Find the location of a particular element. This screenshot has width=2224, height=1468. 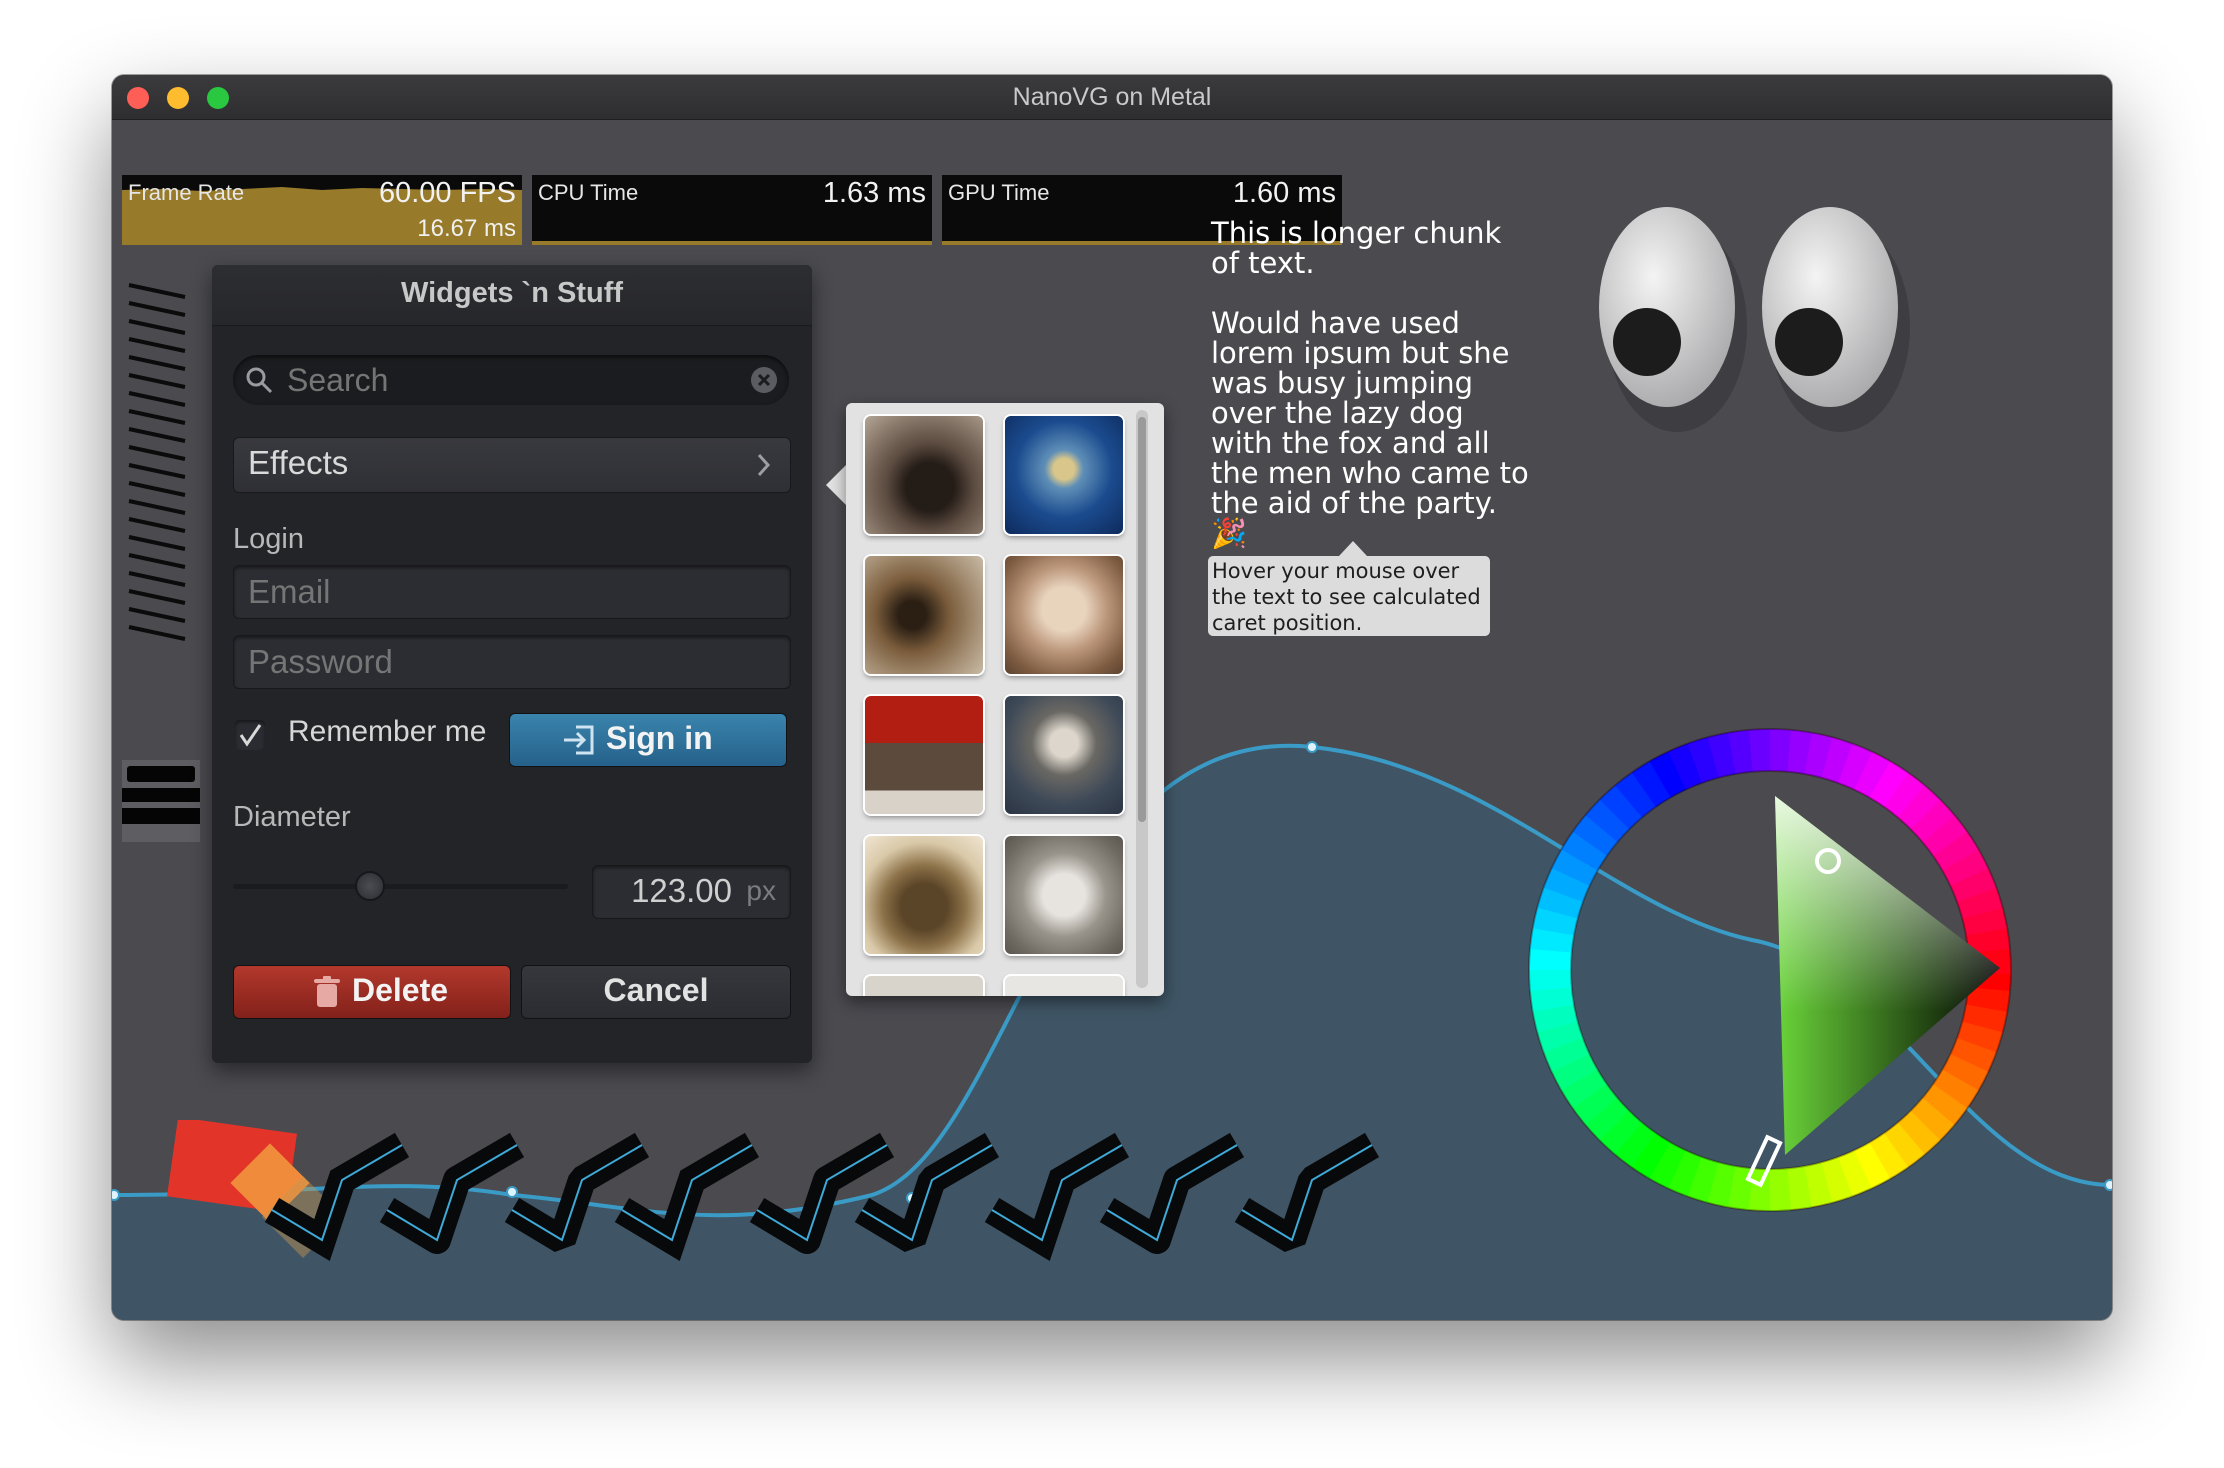

search-icon is located at coordinates (259, 380).